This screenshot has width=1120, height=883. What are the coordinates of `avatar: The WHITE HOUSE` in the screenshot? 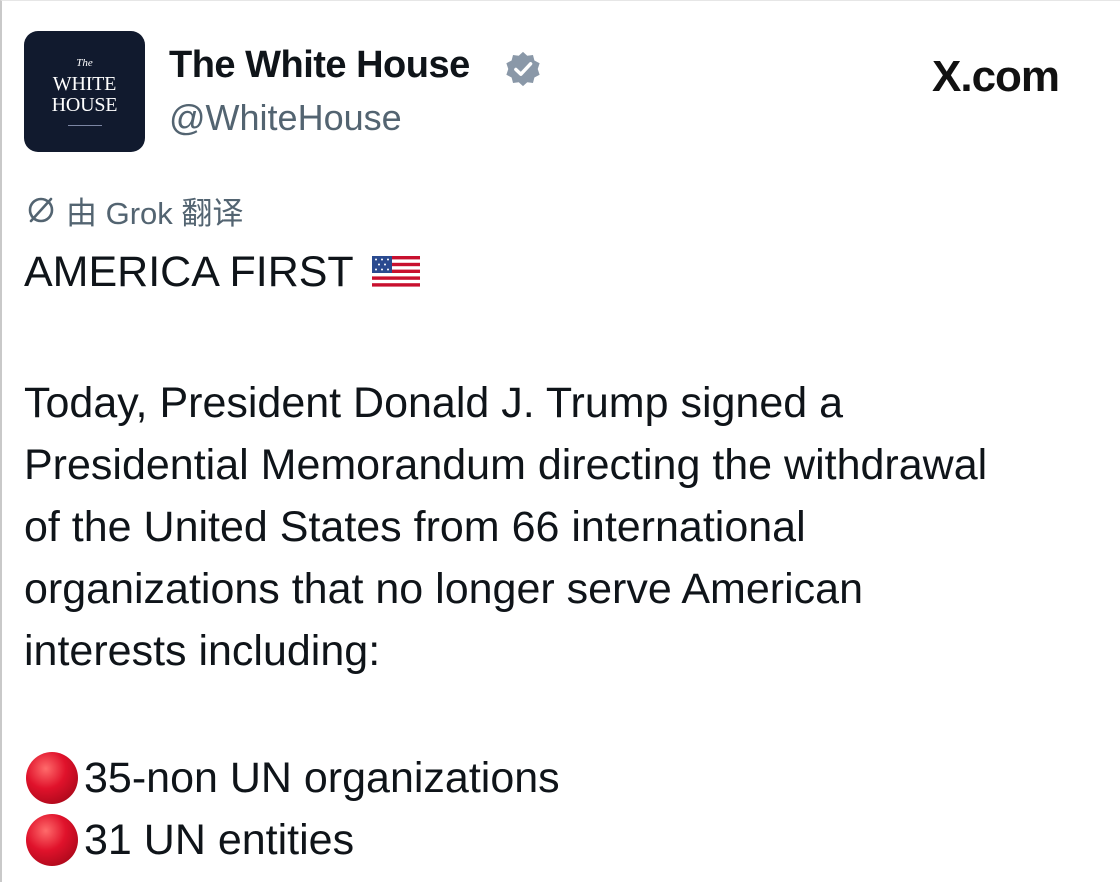 It's located at (84, 91).